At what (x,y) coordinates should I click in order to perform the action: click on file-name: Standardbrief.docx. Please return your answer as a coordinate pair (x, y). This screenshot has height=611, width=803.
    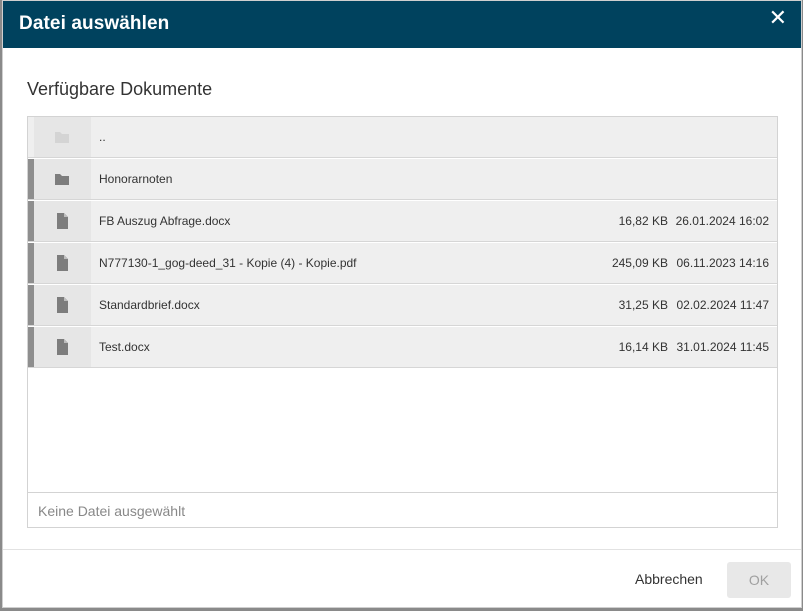
    Looking at the image, I should click on (149, 305).